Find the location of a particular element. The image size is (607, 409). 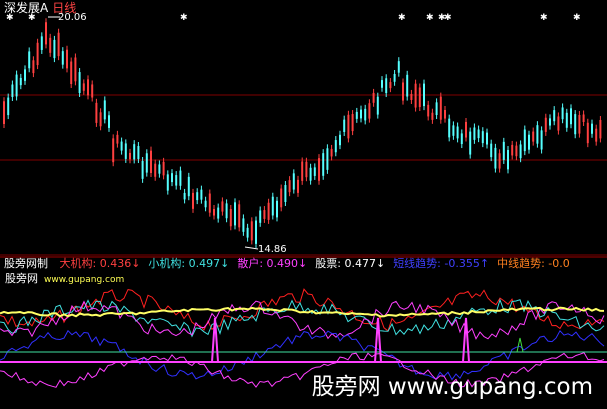

watermark: 股旁网 www.gupang.com is located at coordinates (452, 387).